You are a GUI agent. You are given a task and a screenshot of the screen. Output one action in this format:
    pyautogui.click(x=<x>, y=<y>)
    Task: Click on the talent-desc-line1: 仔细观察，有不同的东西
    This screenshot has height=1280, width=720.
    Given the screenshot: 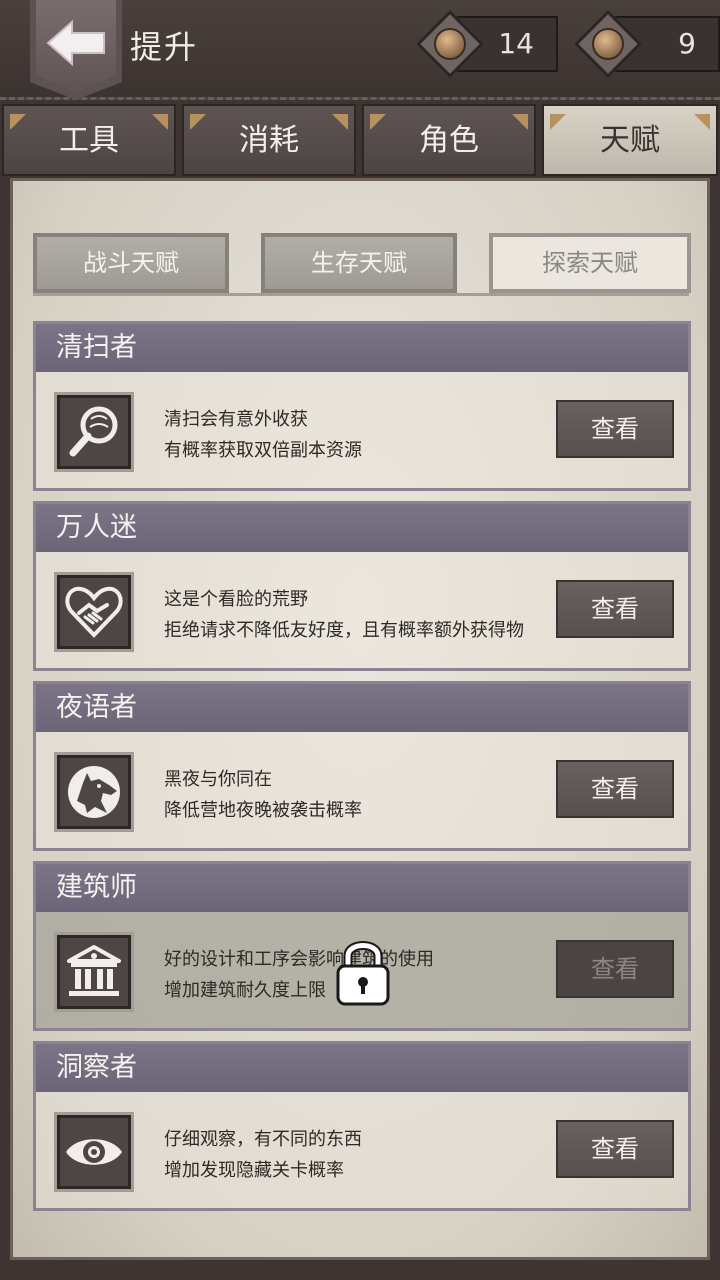 What is the action you would take?
    pyautogui.click(x=263, y=1139)
    